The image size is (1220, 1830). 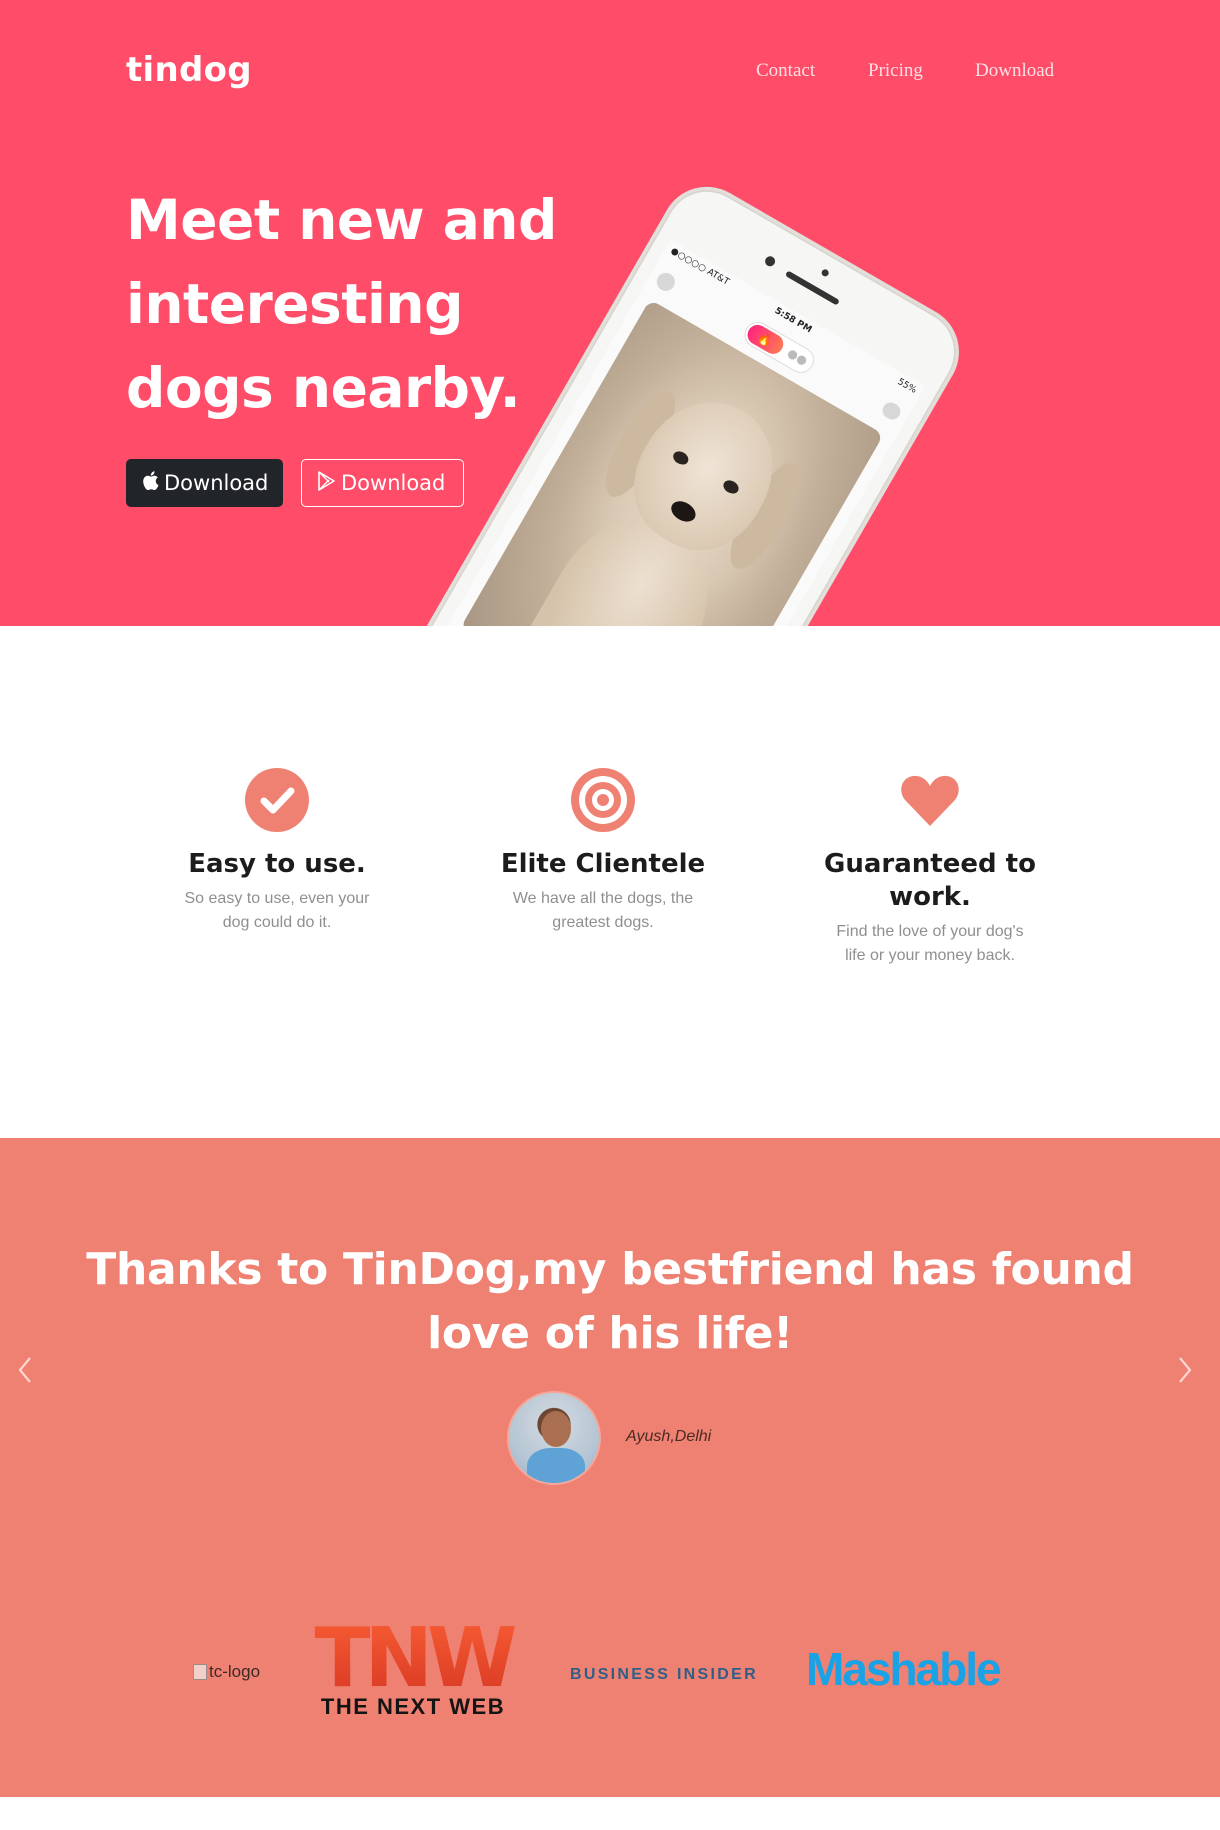 What do you see at coordinates (669, 1436) in the screenshot?
I see `testimonial-author: Ayush,Delhi` at bounding box center [669, 1436].